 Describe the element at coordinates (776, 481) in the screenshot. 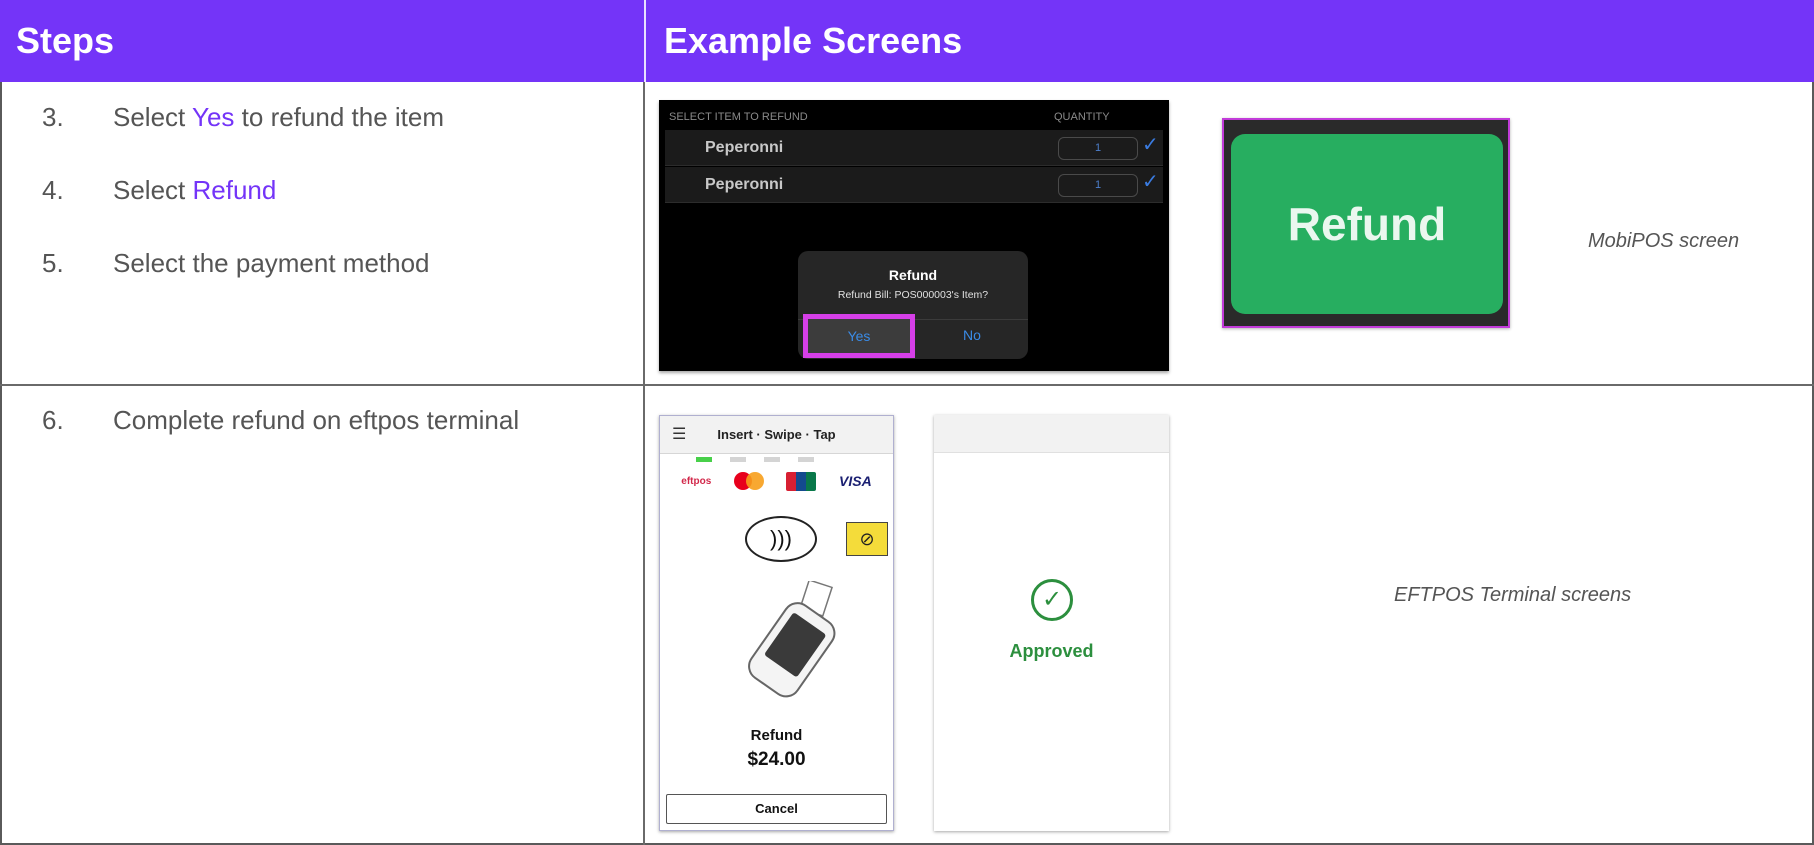

I see `card-brands: eftpos VISA` at that location.